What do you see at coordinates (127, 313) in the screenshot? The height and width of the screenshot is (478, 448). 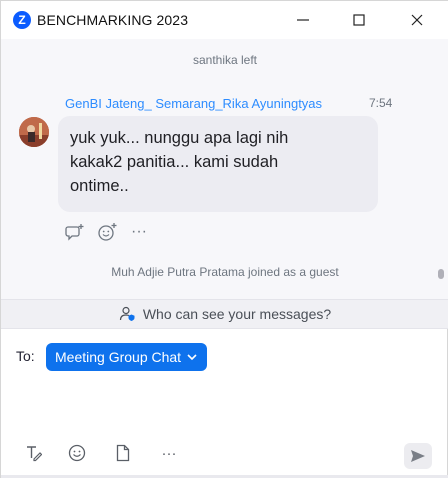 I see `person-shield-icon` at bounding box center [127, 313].